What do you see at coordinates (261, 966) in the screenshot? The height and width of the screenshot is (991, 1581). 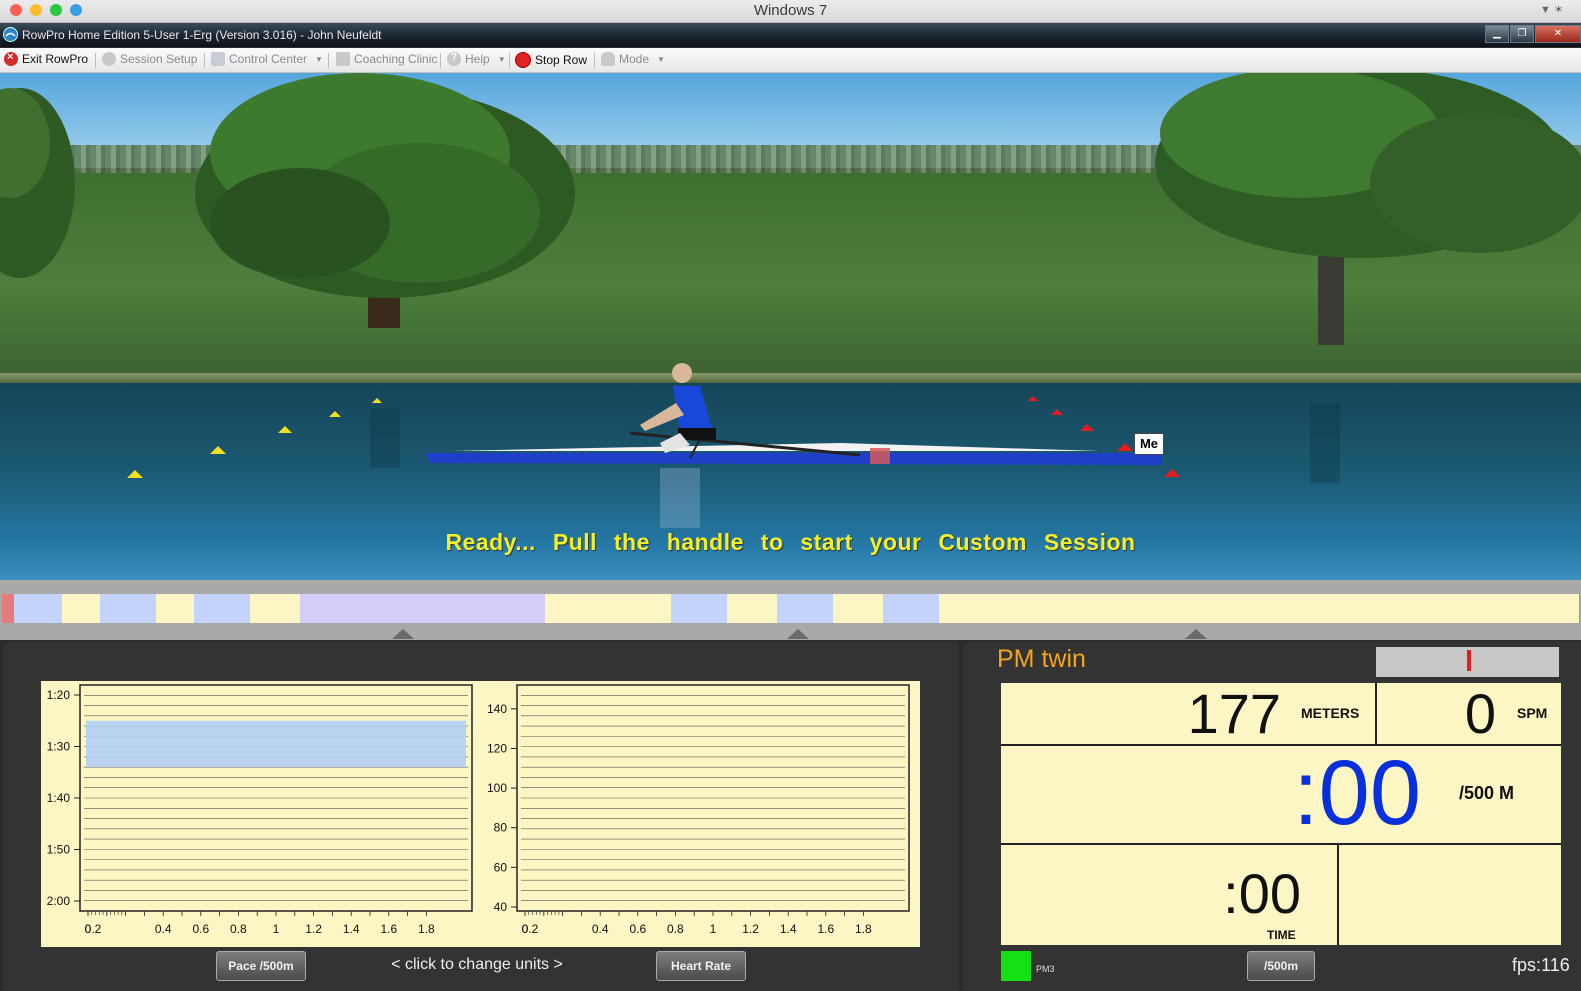 I see `pace-units-button: Pace /500m` at bounding box center [261, 966].